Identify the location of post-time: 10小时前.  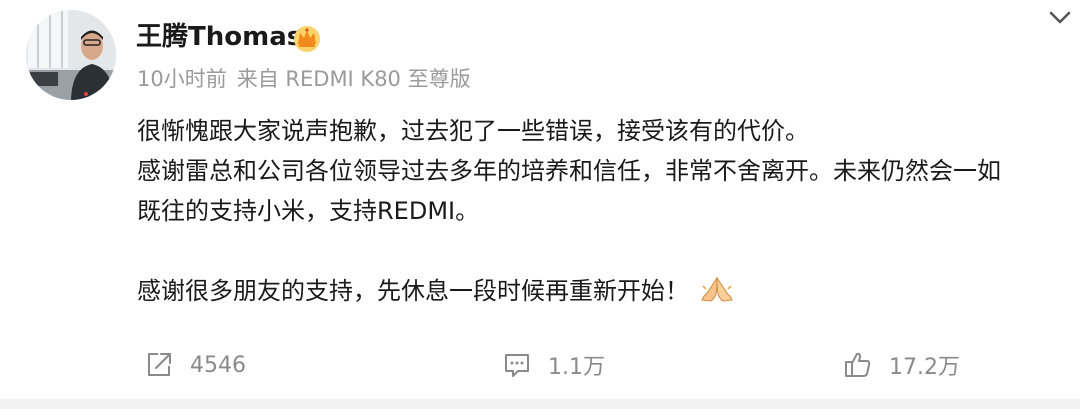
(182, 79).